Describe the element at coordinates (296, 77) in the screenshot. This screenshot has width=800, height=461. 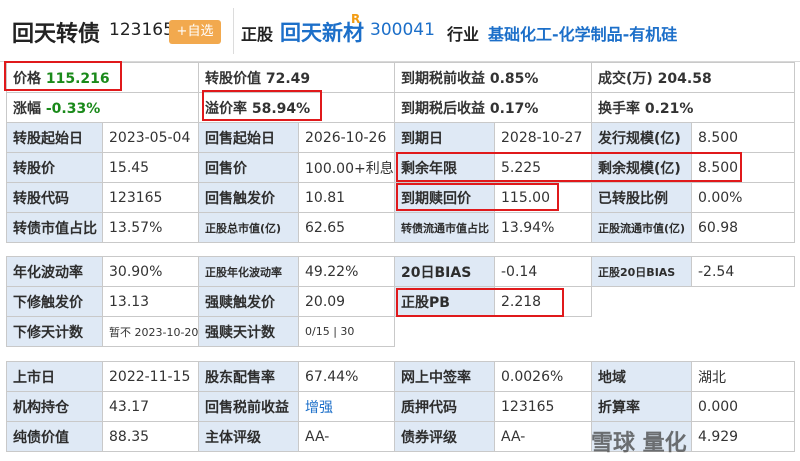
I see `conv-value-cell: 转股价值 72.49` at that location.